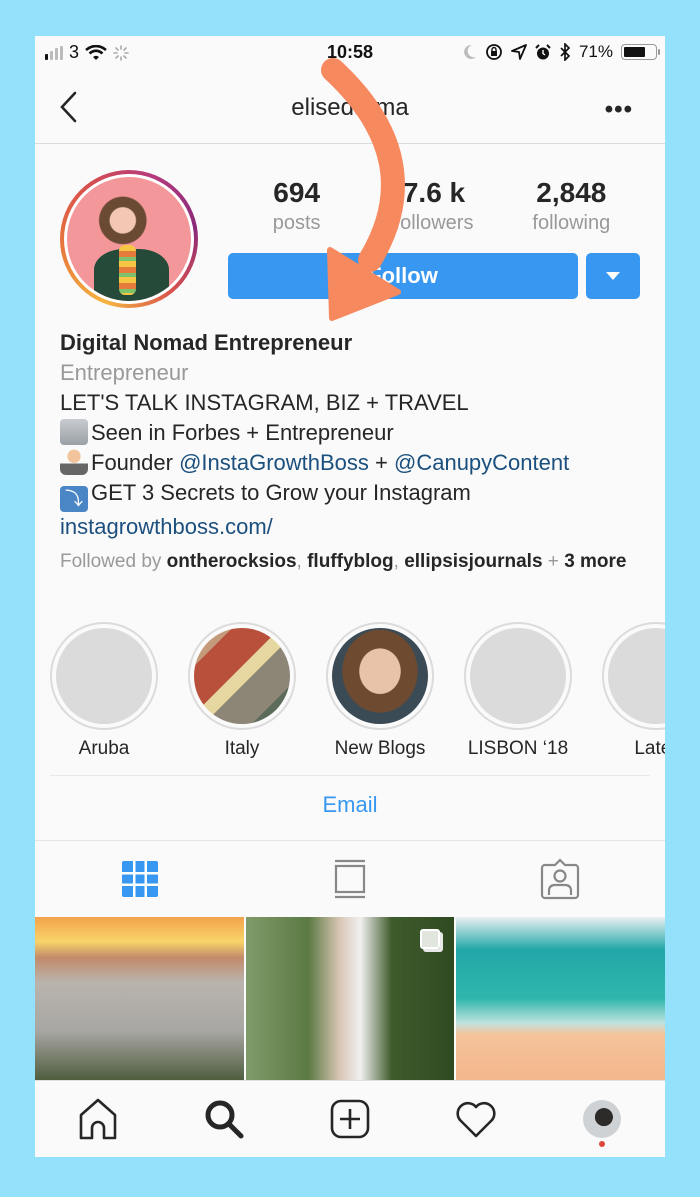 Image resolution: width=700 pixels, height=1197 pixels. I want to click on highlight-label: LISBON ‘18, so click(518, 748).